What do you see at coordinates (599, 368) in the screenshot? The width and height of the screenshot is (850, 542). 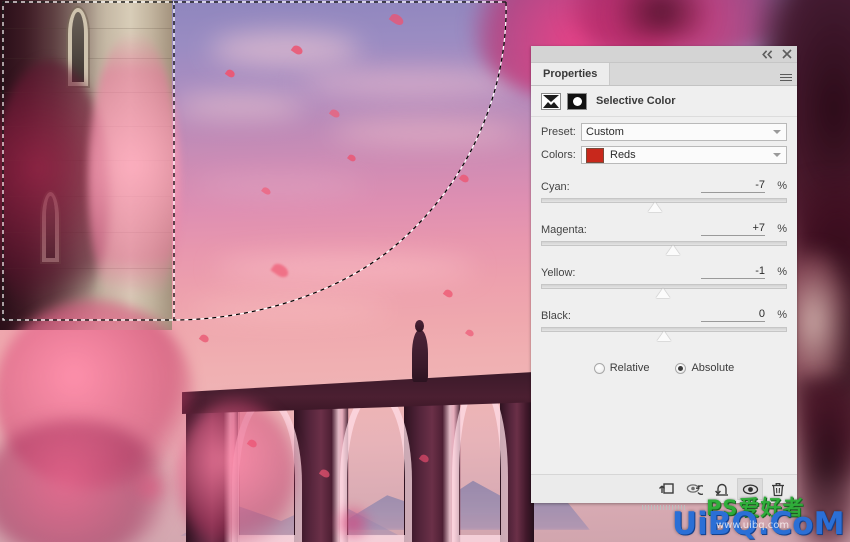 I see `radio-relative-dot` at bounding box center [599, 368].